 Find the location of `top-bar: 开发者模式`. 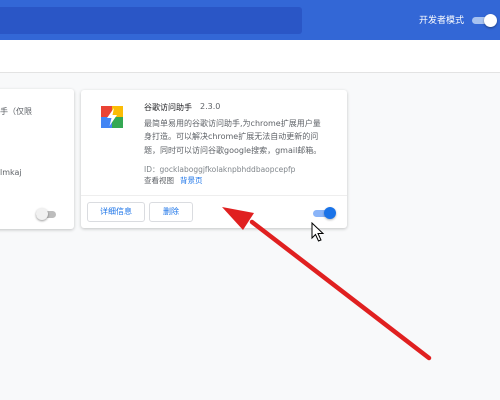

top-bar: 开发者模式 is located at coordinates (250, 20).